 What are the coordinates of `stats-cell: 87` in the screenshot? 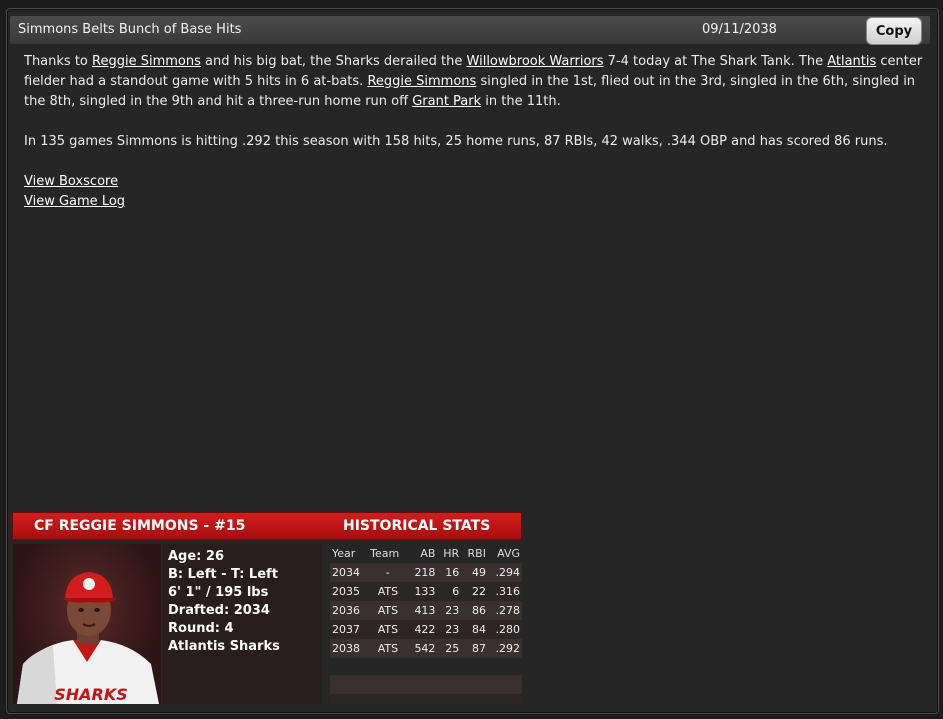 It's located at (474, 648).